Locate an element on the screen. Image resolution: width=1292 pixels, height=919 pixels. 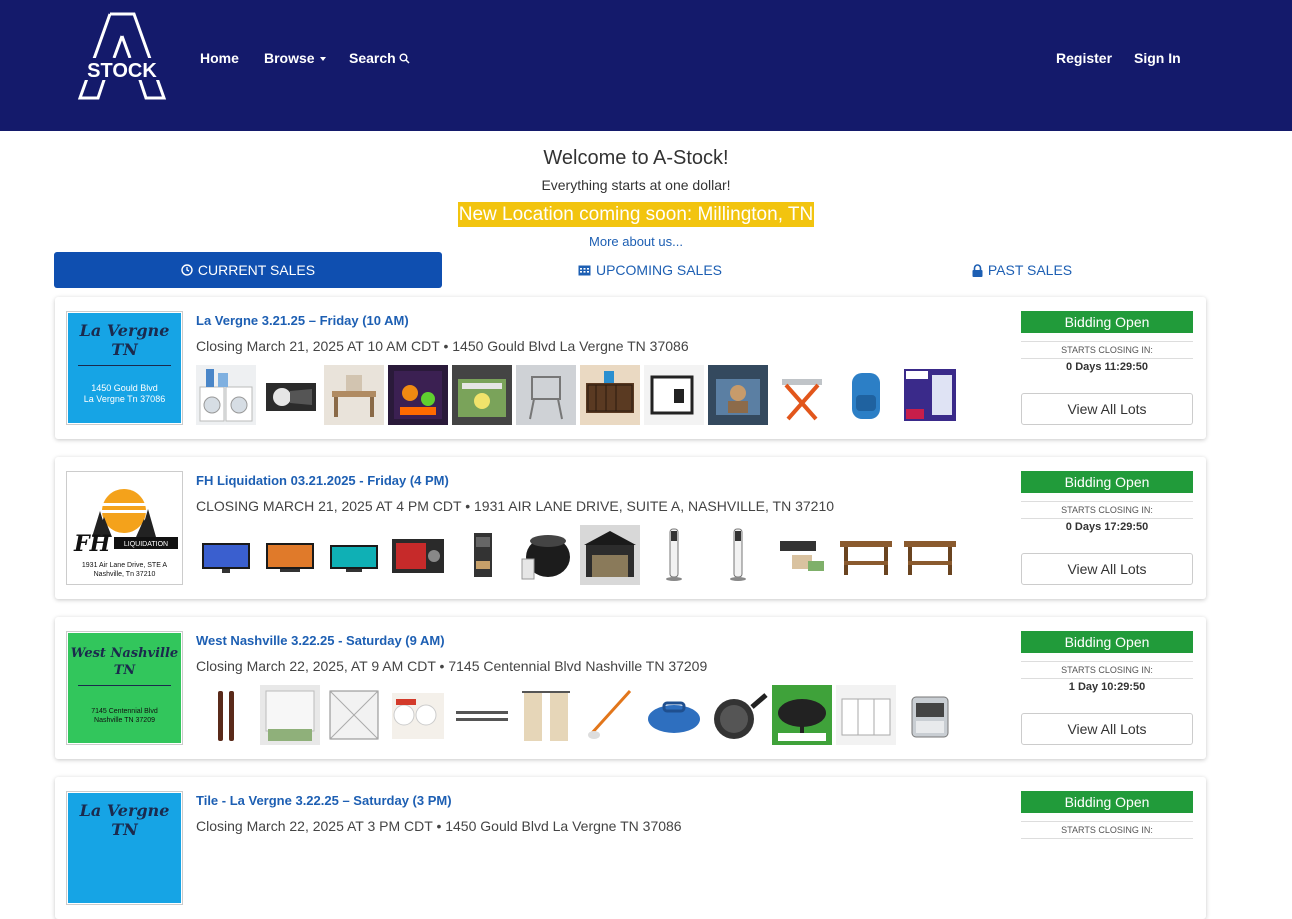
curtain-rods-image is located at coordinates (482, 715).